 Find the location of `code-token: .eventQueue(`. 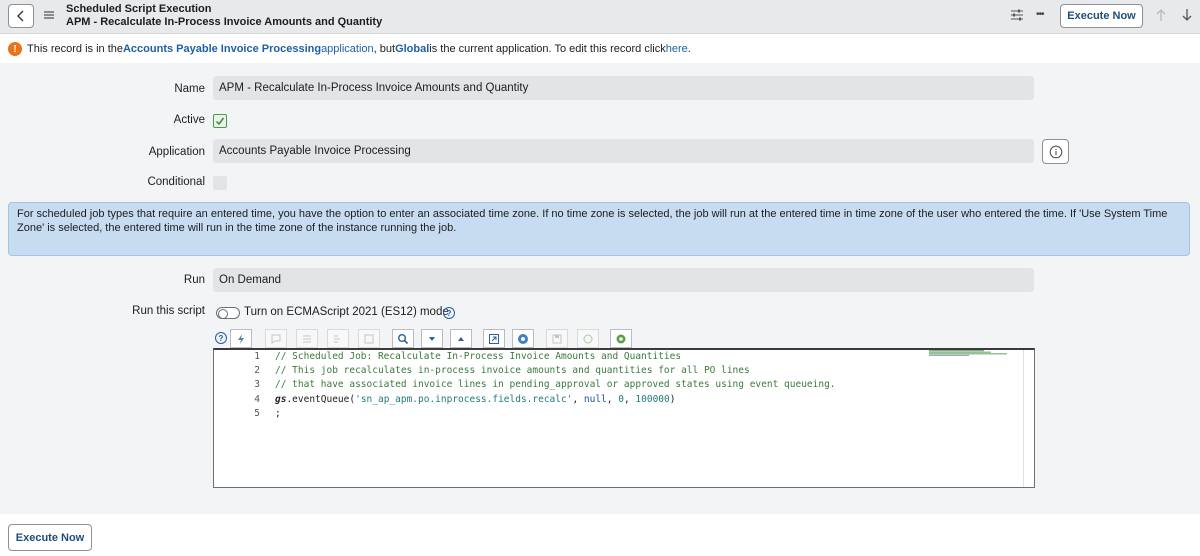

code-token: .eventQueue( is located at coordinates (321, 399).